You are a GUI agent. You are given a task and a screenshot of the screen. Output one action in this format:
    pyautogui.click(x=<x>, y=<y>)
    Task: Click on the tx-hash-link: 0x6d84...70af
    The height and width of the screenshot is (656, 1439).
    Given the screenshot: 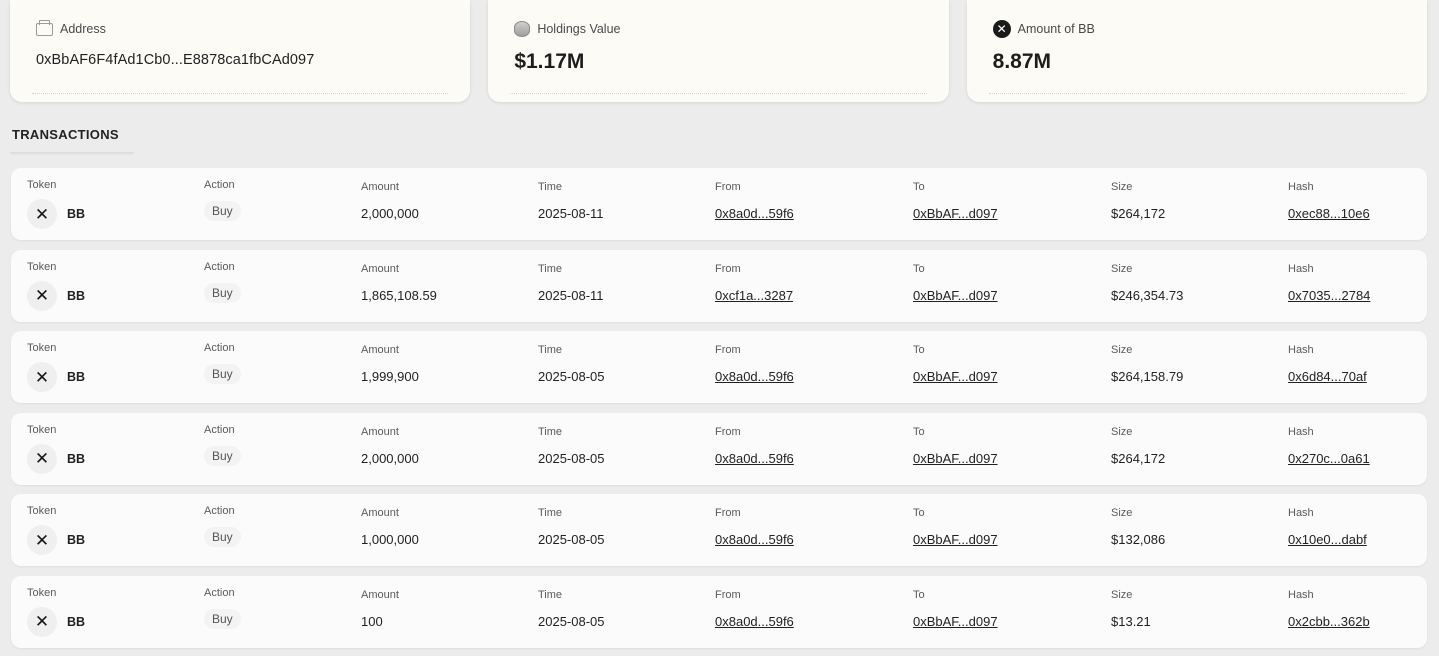 What is the action you would take?
    pyautogui.click(x=1327, y=376)
    